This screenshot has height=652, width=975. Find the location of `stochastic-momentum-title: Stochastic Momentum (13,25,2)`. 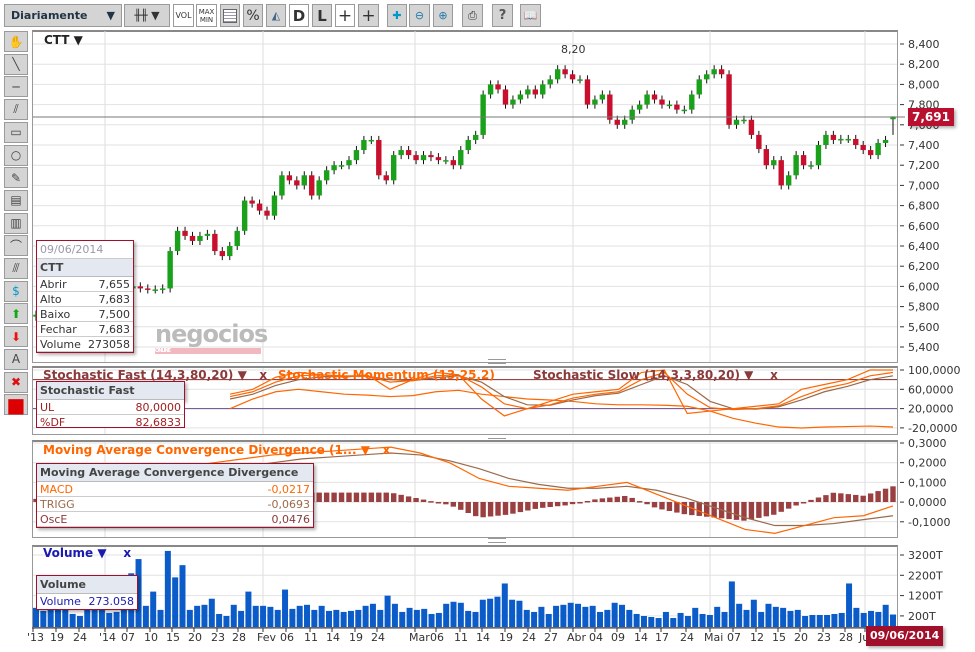

stochastic-momentum-title: Stochastic Momentum (13,25,2) is located at coordinates (386, 375).